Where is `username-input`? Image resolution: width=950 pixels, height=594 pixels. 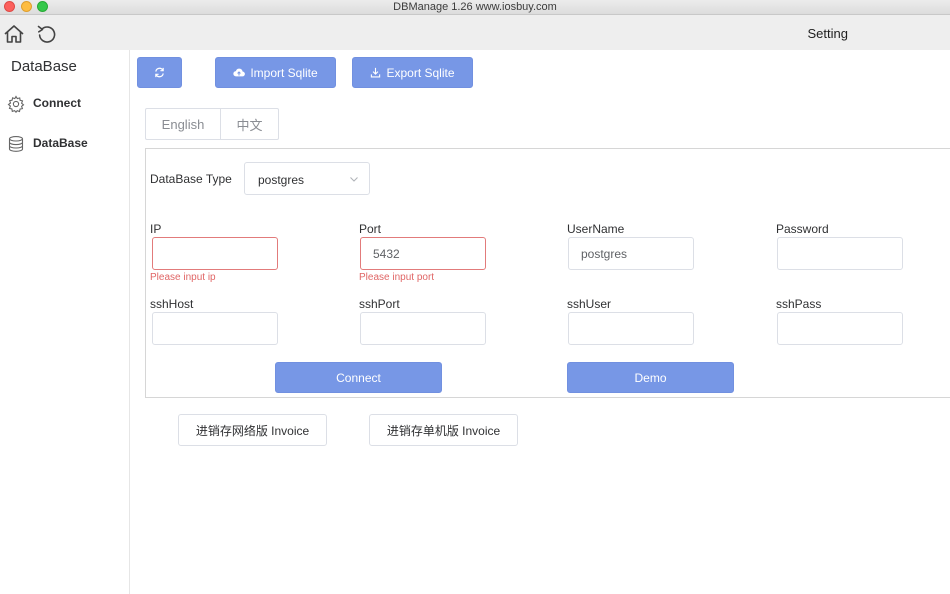 username-input is located at coordinates (631, 253).